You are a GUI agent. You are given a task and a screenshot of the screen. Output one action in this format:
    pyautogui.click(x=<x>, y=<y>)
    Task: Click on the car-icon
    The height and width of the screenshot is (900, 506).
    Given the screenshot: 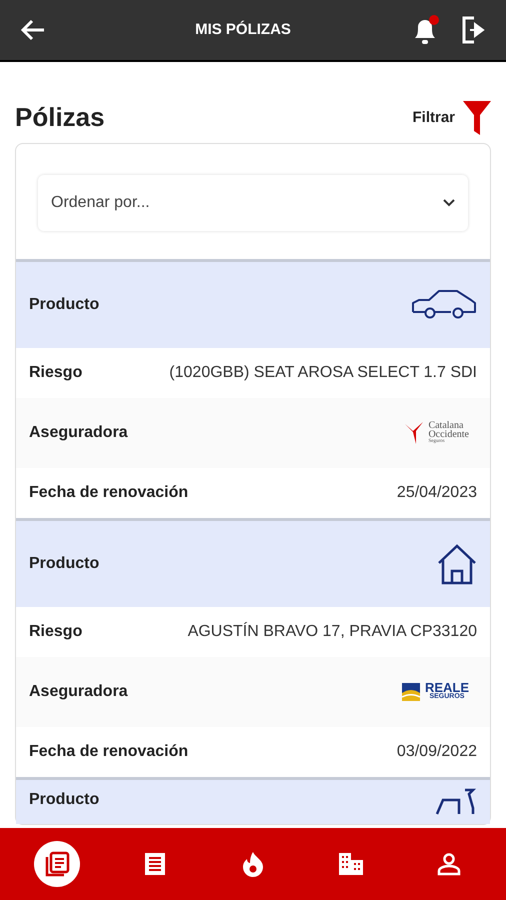 What is the action you would take?
    pyautogui.click(x=444, y=305)
    